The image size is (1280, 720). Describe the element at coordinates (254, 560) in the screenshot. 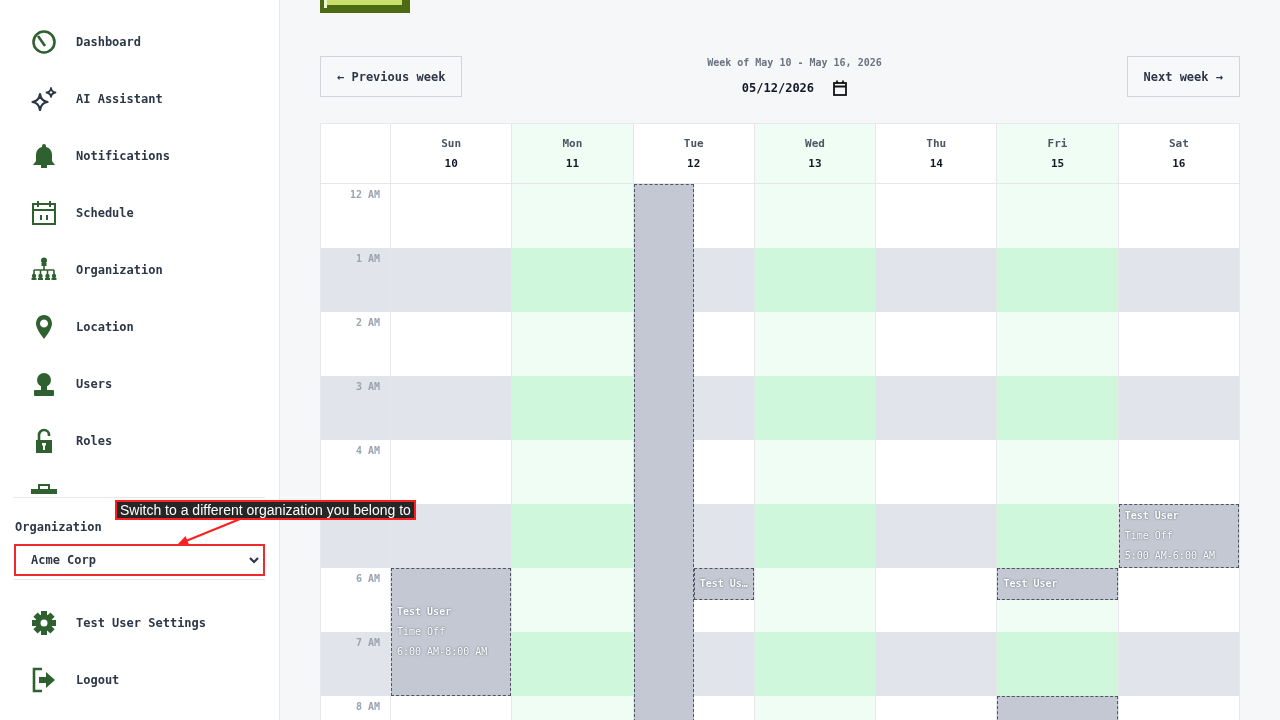

I see `chevron-down-icon` at that location.